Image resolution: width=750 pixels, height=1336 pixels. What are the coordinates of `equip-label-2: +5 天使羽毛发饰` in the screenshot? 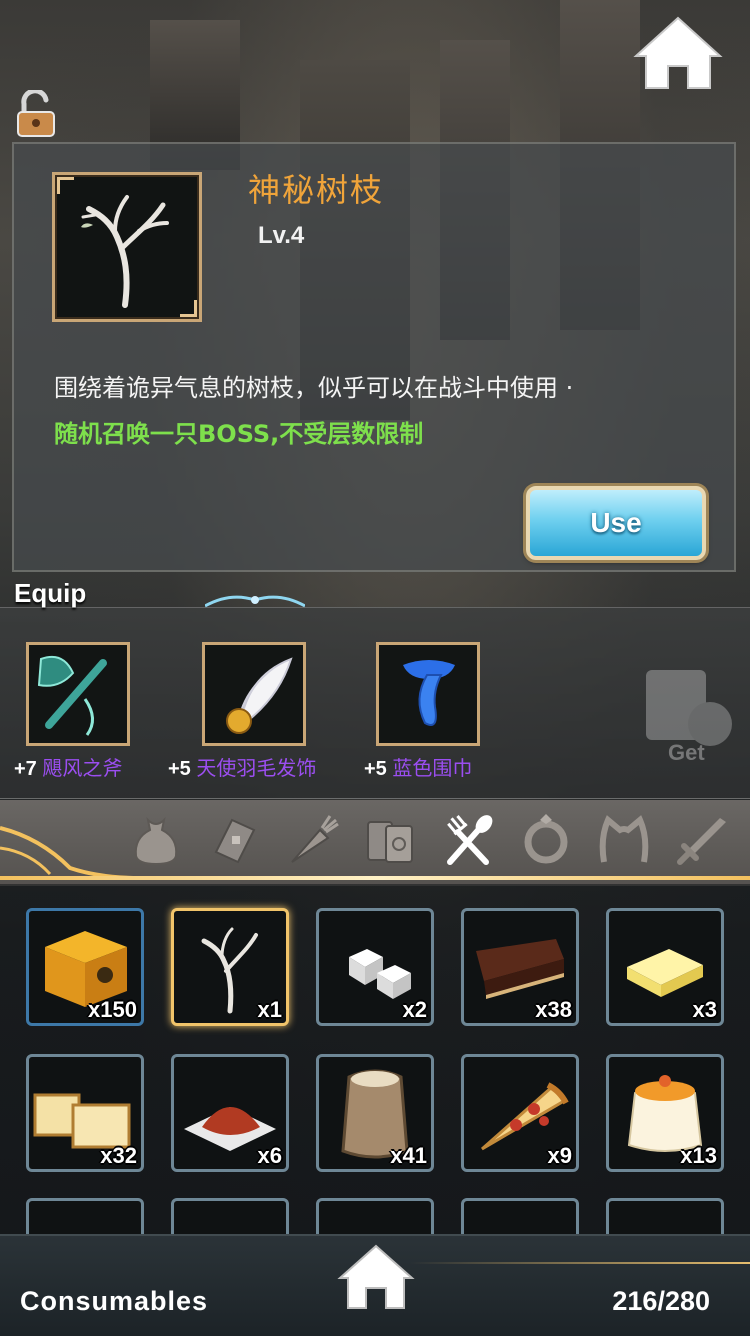 It's located at (242, 766).